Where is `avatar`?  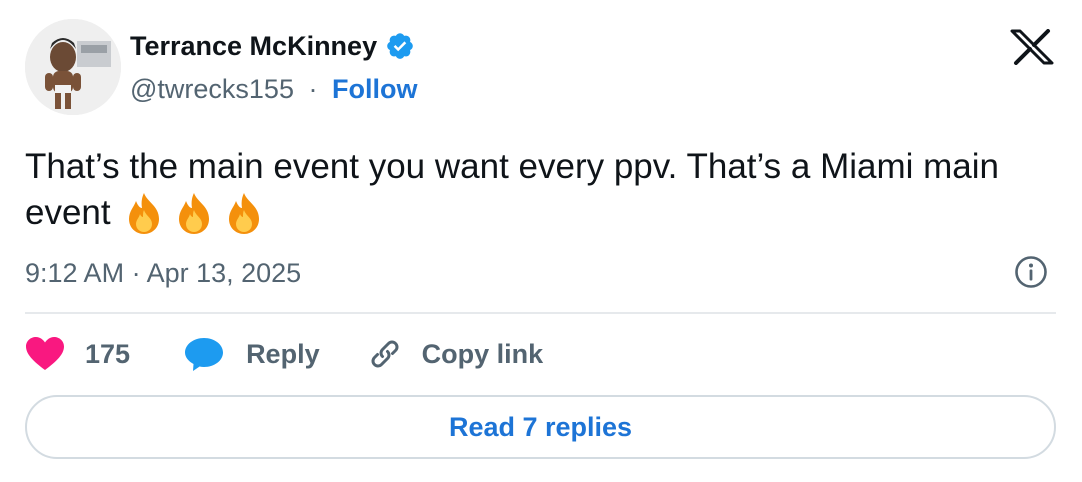 avatar is located at coordinates (73, 67).